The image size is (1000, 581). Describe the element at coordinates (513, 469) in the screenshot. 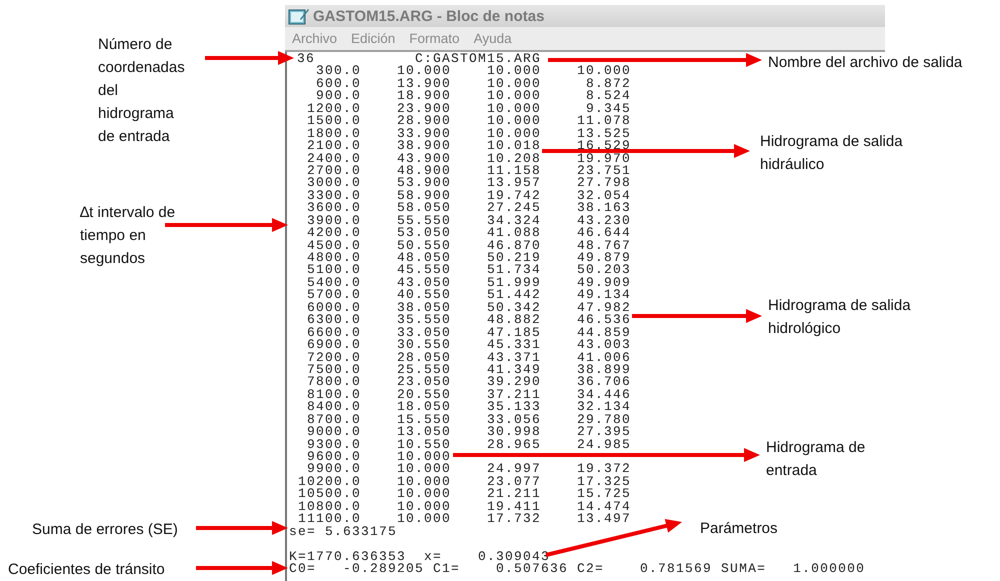

I see `table-cell-text: 24.997` at that location.